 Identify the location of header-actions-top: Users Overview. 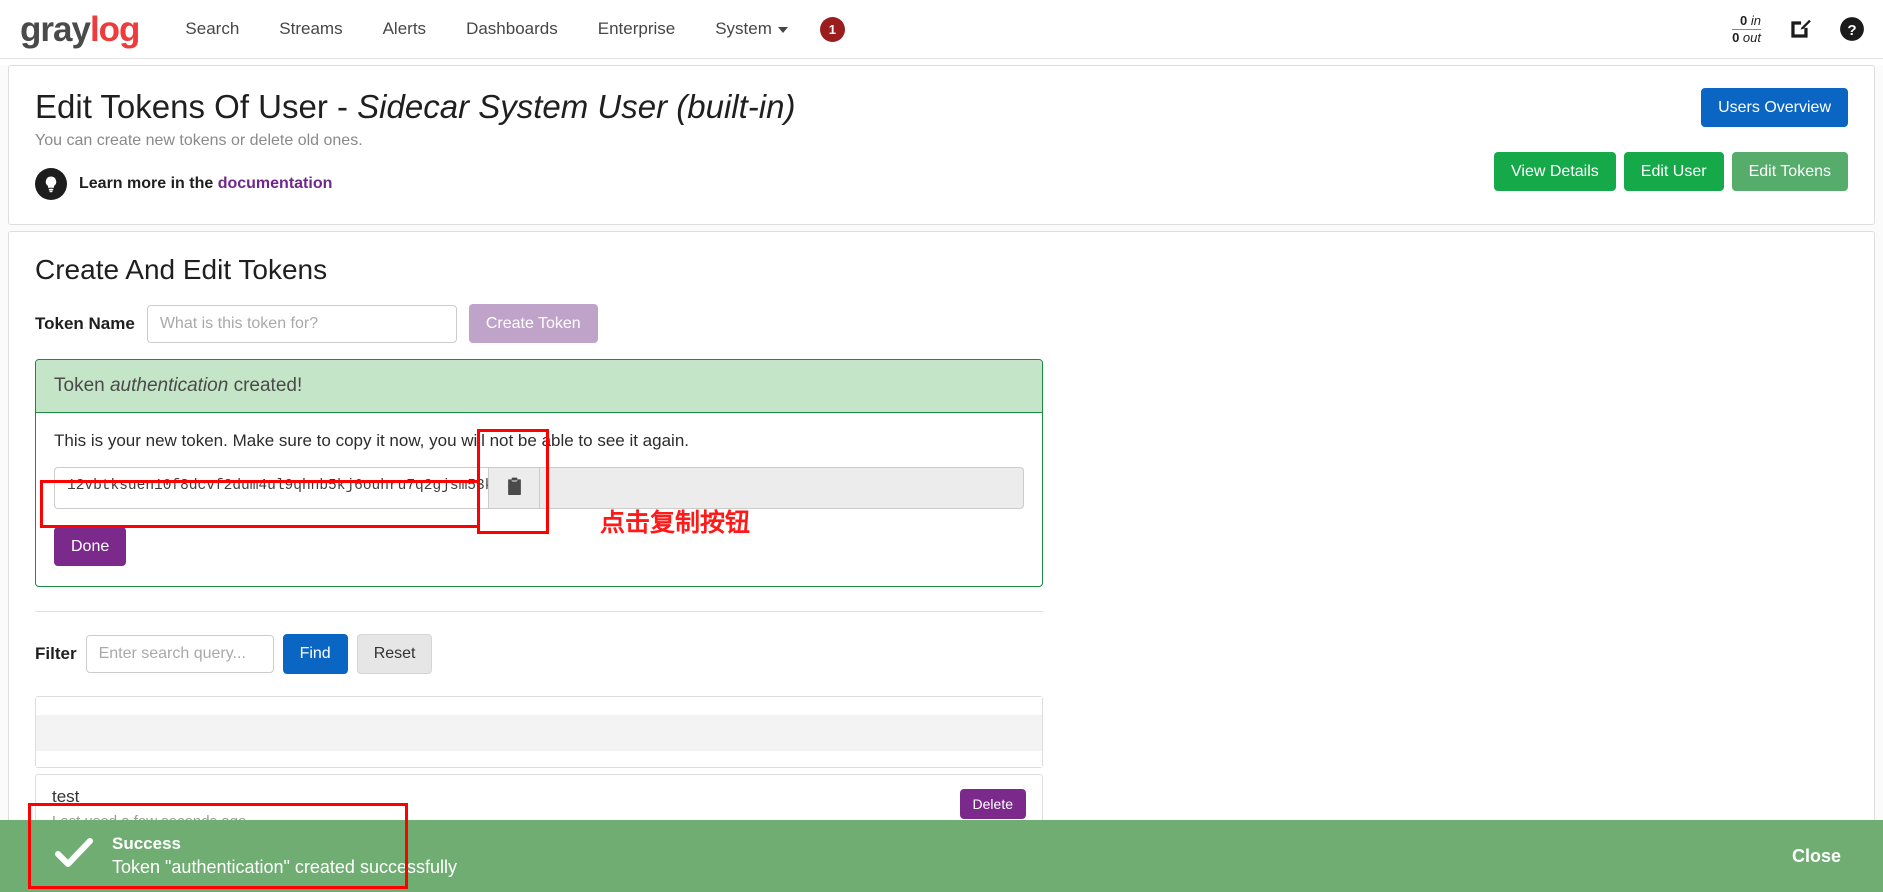
(1774, 108).